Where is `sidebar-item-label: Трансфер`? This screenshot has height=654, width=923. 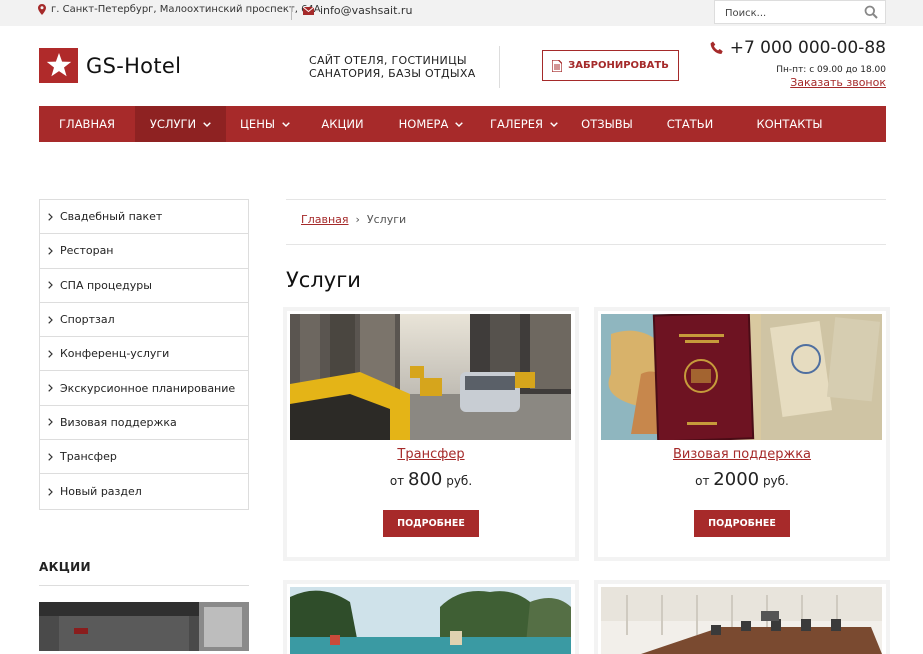 sidebar-item-label: Трансфер is located at coordinates (88, 457).